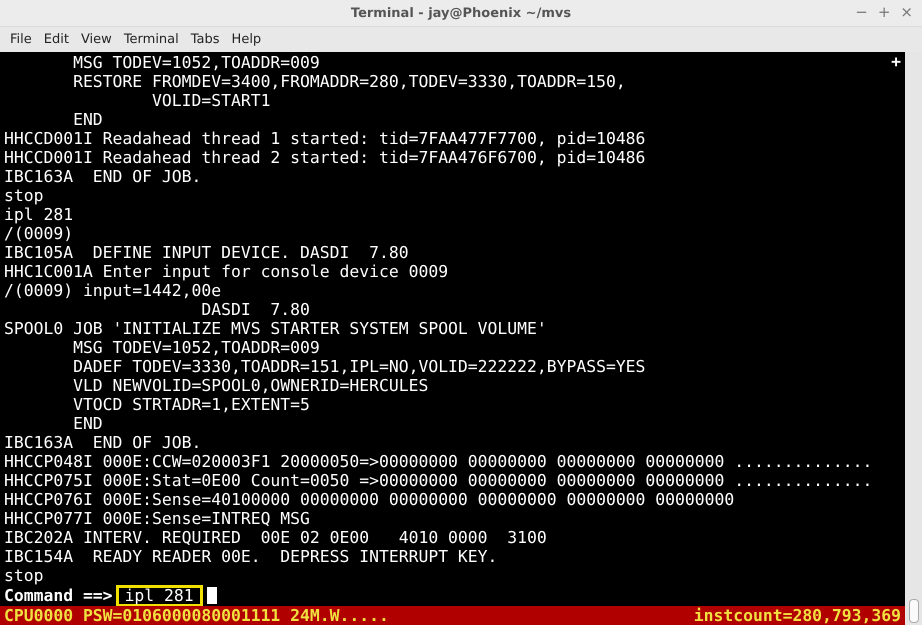 The width and height of the screenshot is (922, 625). I want to click on command-prompt: Command ==>, so click(58, 595).